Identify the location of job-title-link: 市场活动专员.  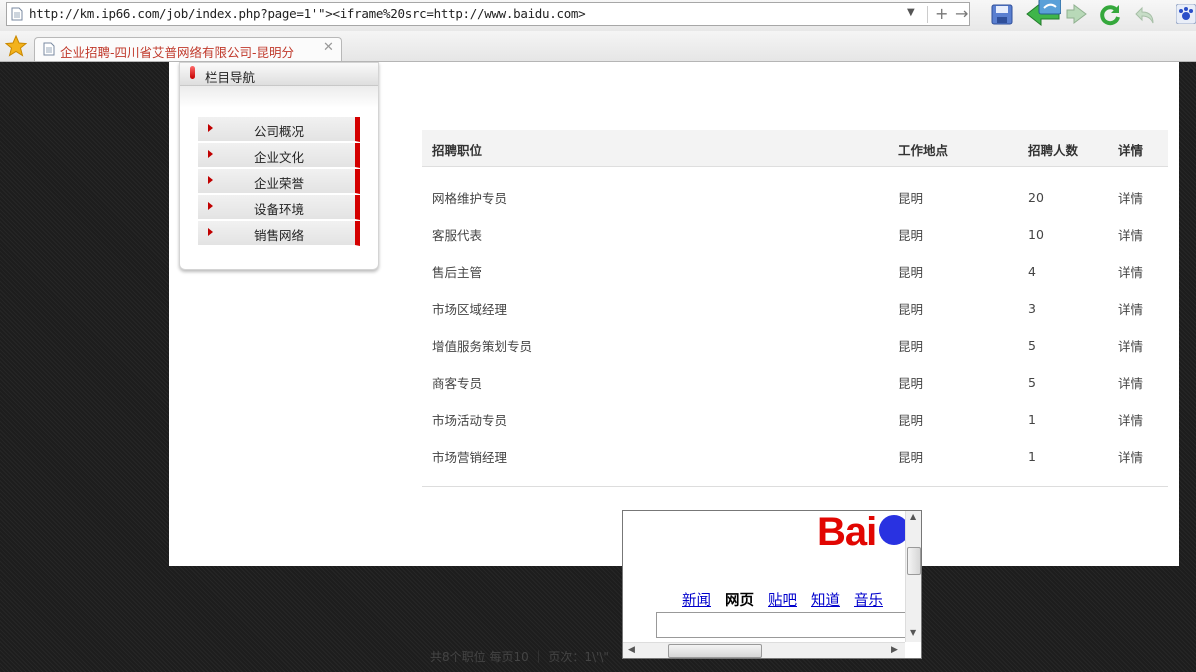
(469, 419).